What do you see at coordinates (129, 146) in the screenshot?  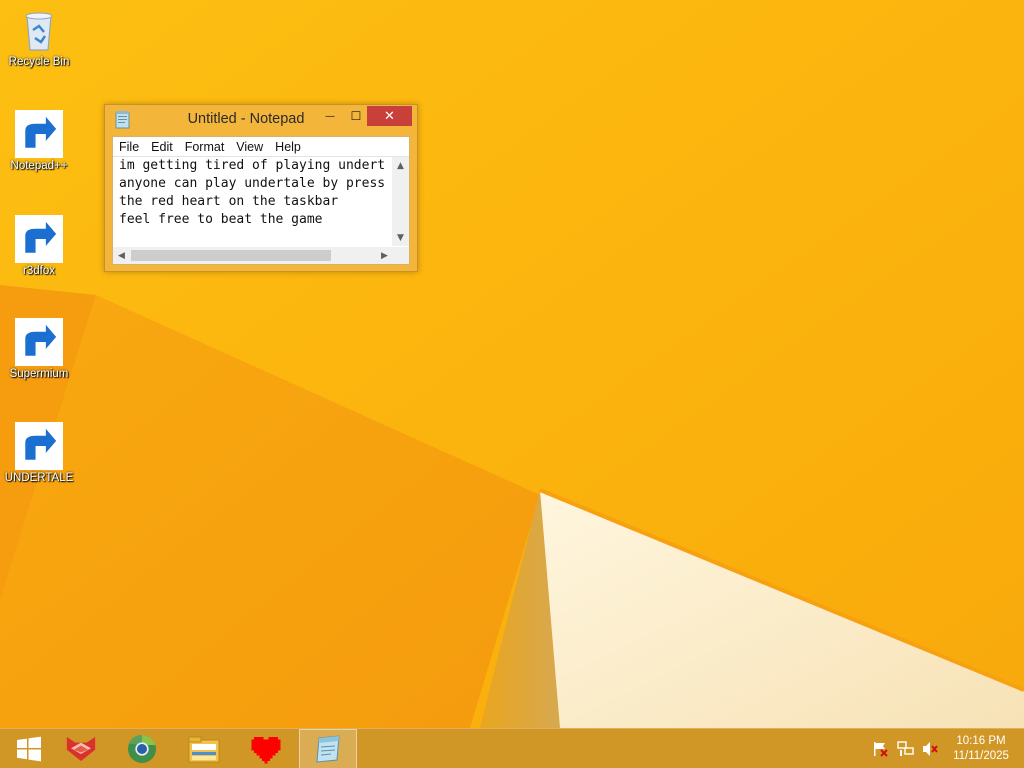 I see `menu-file: File` at bounding box center [129, 146].